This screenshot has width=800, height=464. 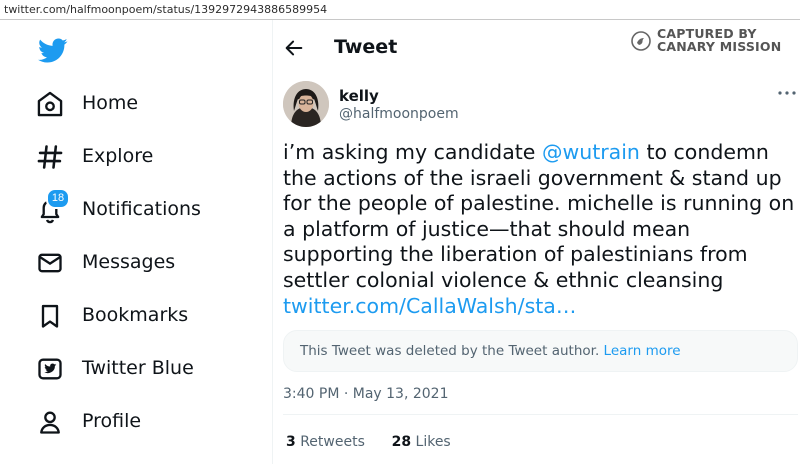 What do you see at coordinates (138, 368) in the screenshot?
I see `sidebar-item-label: Twitter Blue` at bounding box center [138, 368].